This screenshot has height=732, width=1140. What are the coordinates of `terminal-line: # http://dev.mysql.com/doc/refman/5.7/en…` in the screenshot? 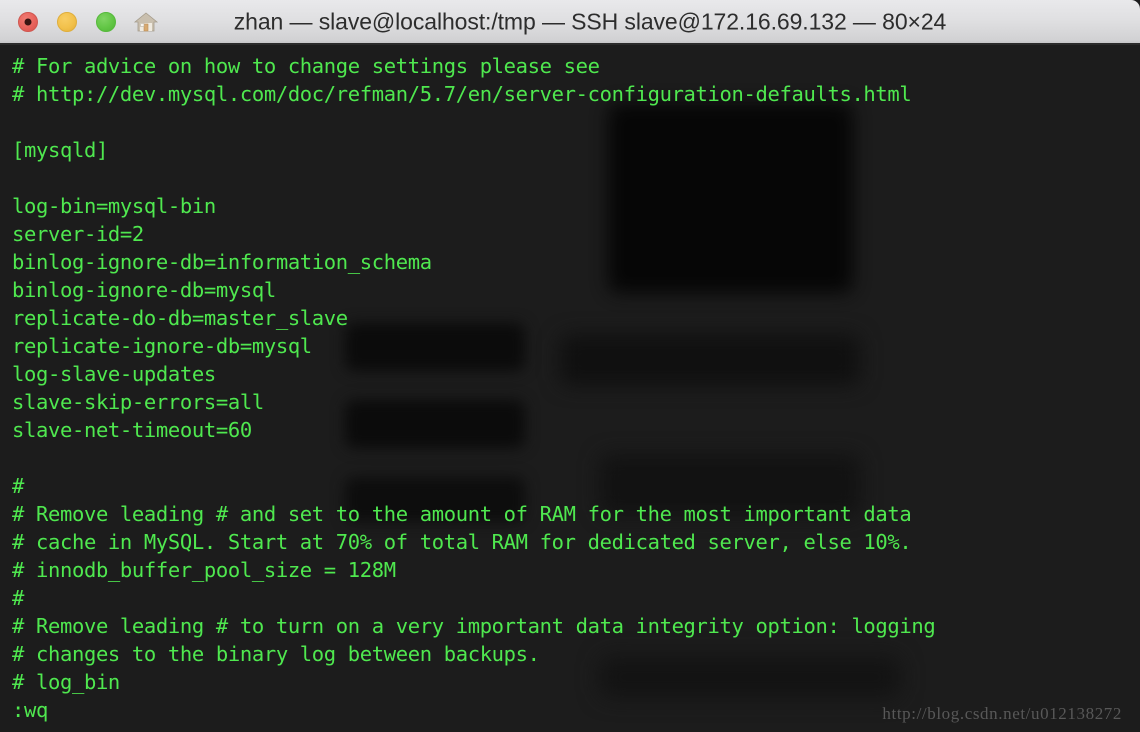 It's located at (462, 94).